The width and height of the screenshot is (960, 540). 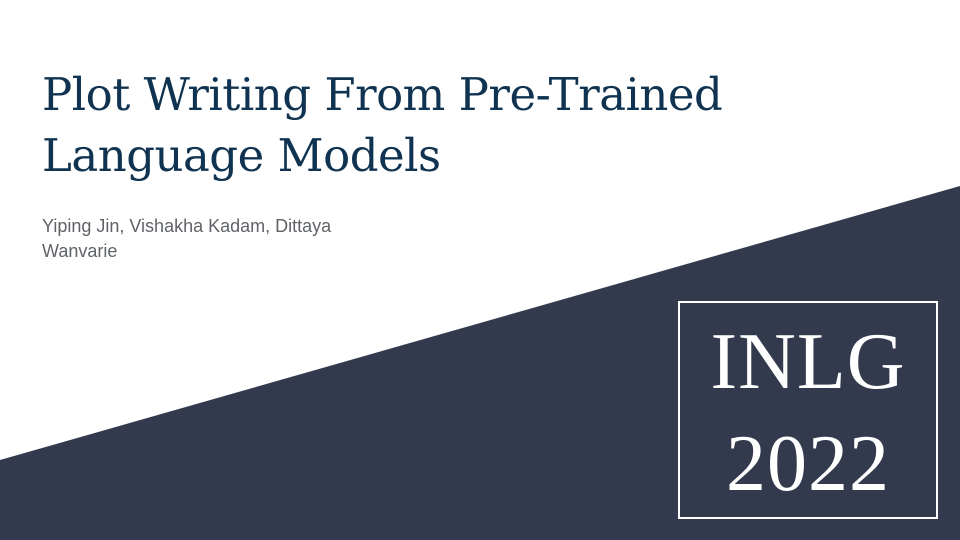 What do you see at coordinates (382, 94) in the screenshot?
I see `slide-title-line-1: Plot Writing From Pre-Trained` at bounding box center [382, 94].